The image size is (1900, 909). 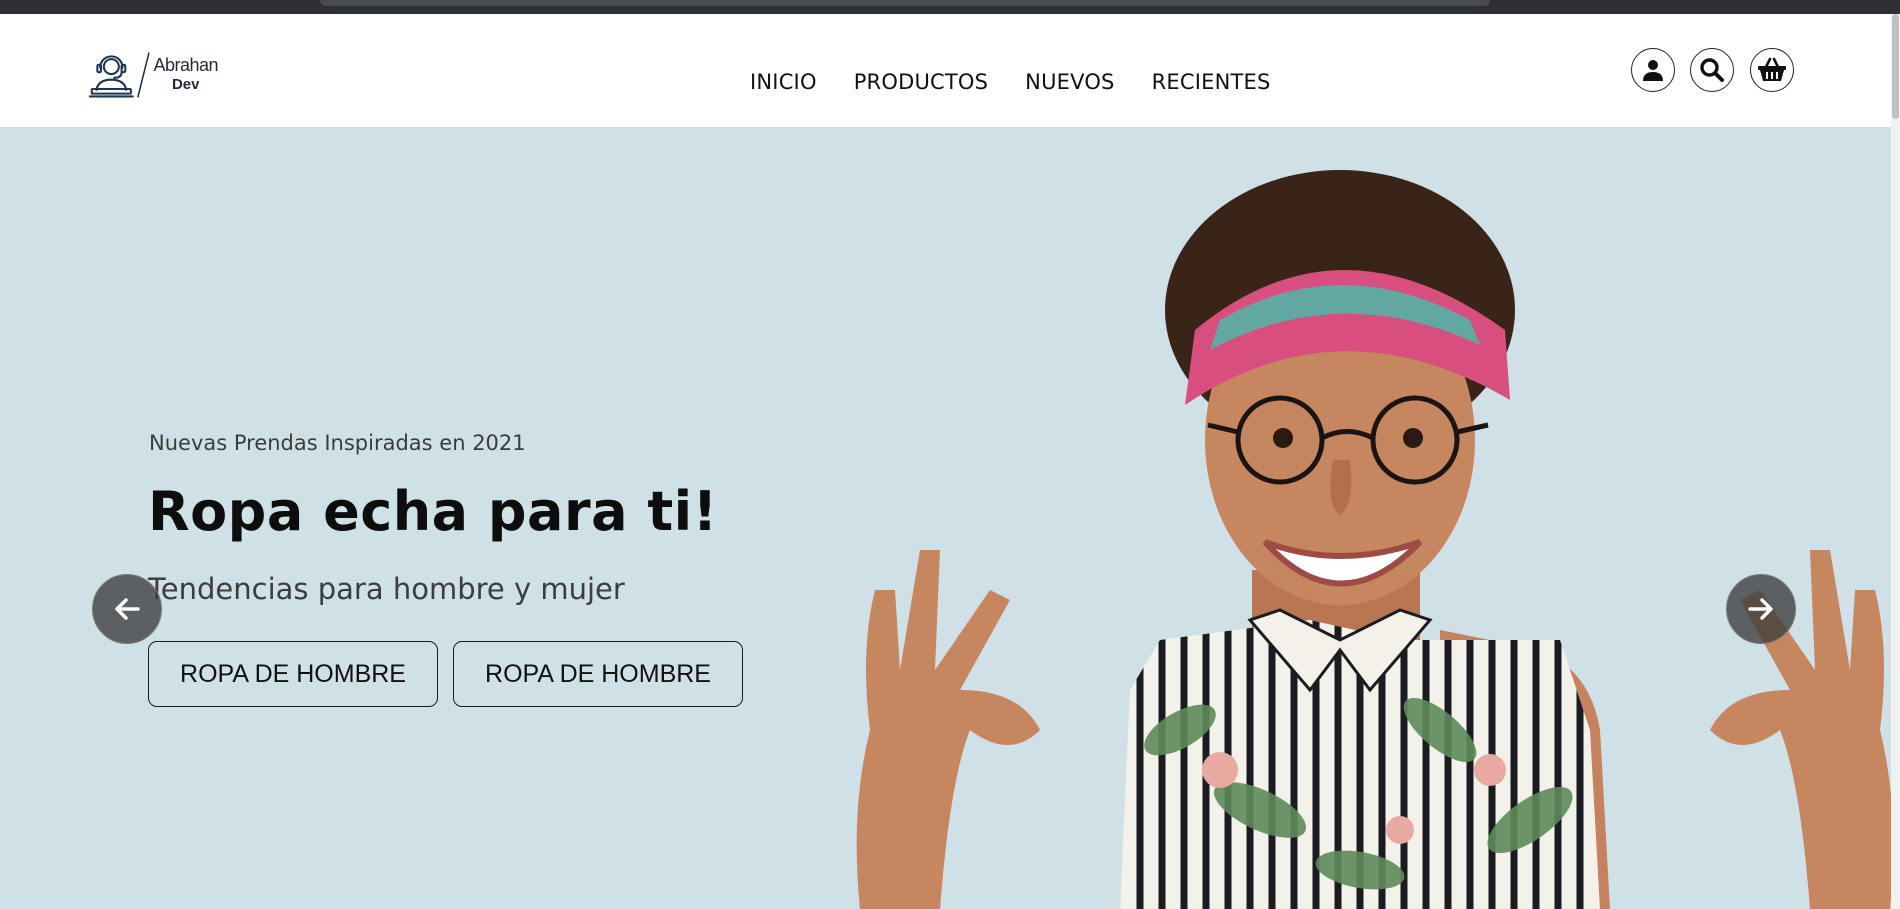 I want to click on cart-button, so click(x=1772, y=70).